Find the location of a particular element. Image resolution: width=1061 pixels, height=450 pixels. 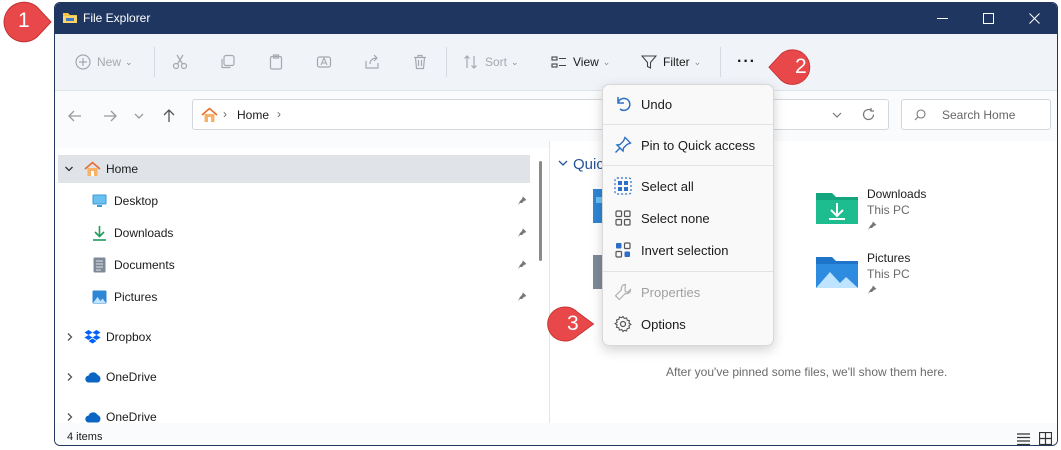

sort-icon is located at coordinates (470, 62).